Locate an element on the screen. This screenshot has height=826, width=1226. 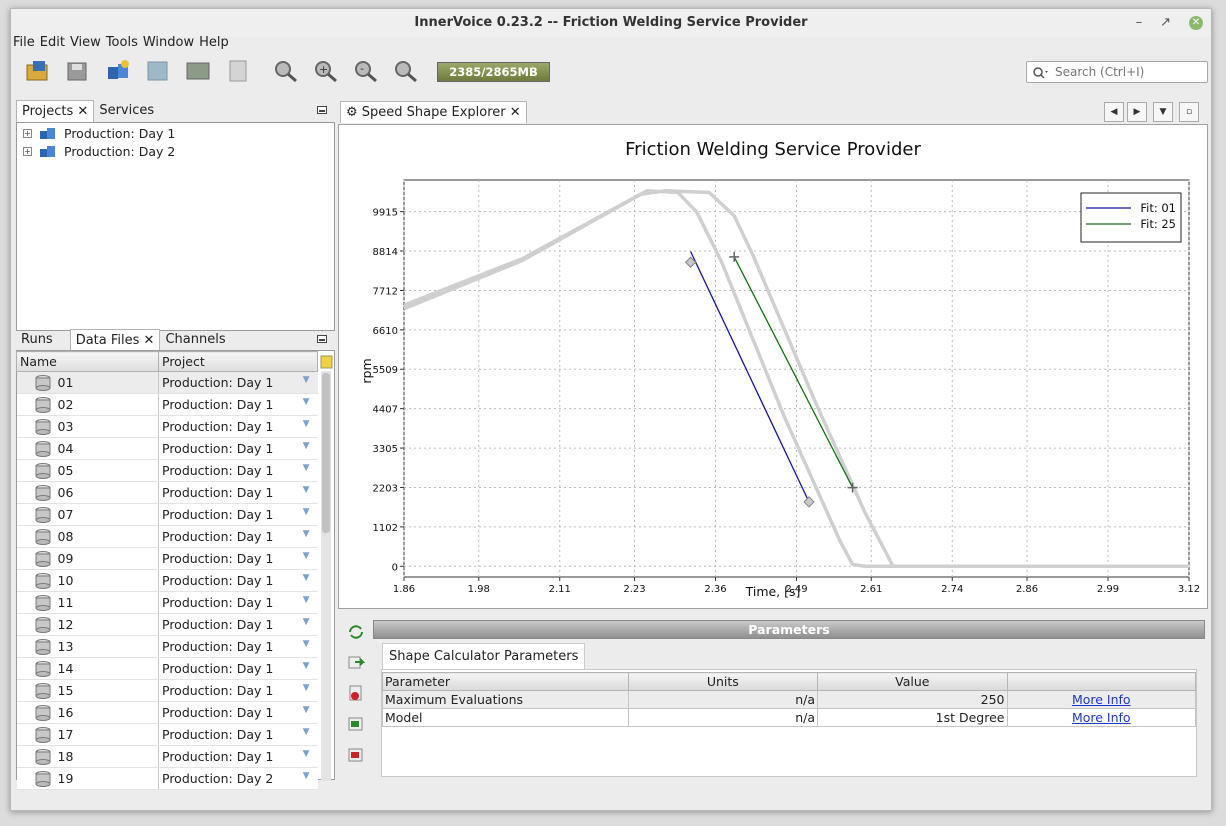
menu-view: View is located at coordinates (85, 44).